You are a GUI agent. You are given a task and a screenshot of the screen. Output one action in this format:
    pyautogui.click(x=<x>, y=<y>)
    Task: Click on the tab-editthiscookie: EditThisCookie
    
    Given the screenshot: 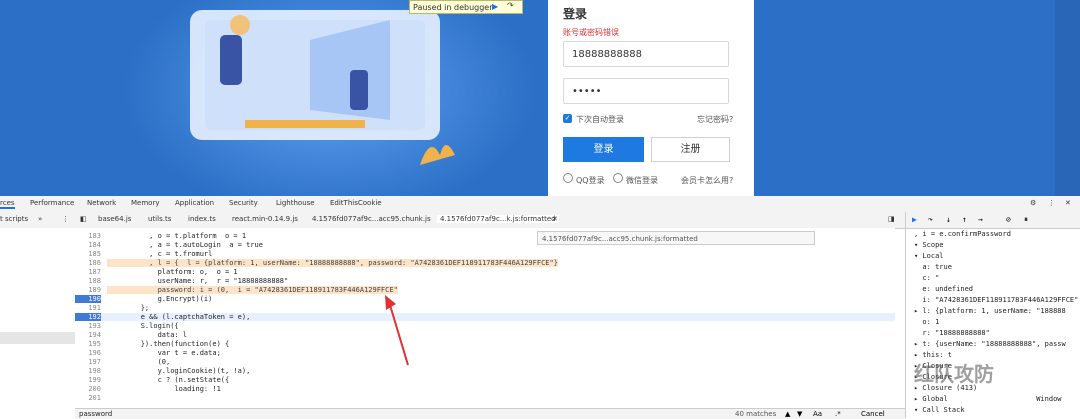 What is the action you would take?
    pyautogui.click(x=356, y=203)
    